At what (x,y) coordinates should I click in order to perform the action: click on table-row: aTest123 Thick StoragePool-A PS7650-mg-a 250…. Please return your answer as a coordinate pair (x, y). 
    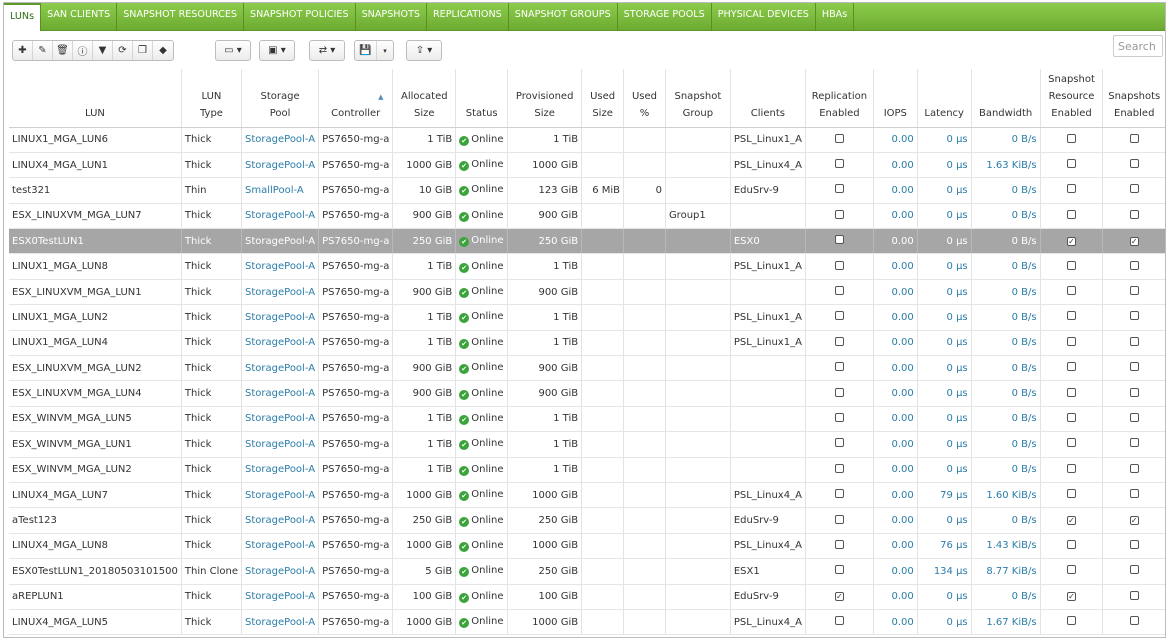
    Looking at the image, I should click on (587, 520).